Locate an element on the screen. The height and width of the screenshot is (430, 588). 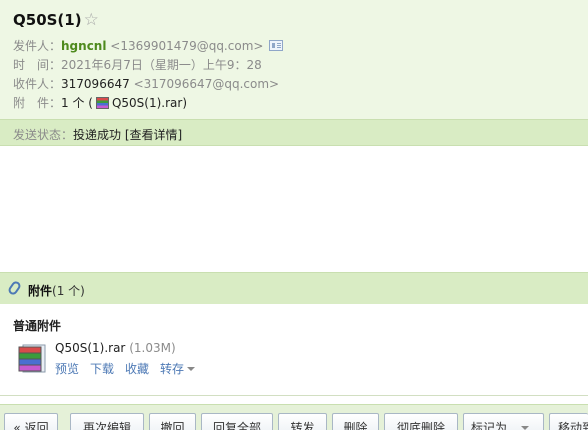
reply-all-button: 回复全部 is located at coordinates (237, 421).